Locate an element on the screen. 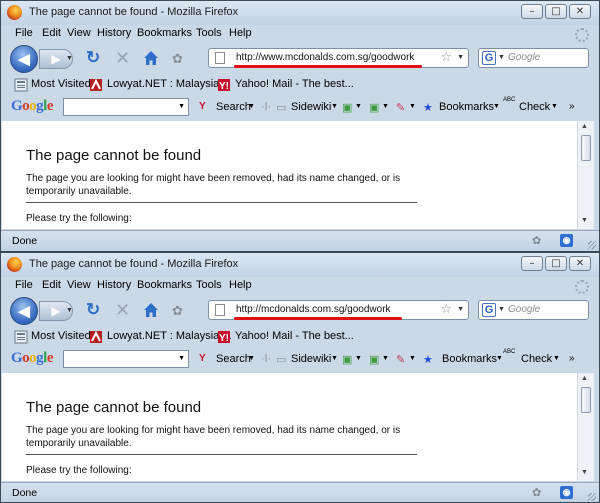 The image size is (600, 503). search-engine-dropdown-icon: ▼ is located at coordinates (501, 57).